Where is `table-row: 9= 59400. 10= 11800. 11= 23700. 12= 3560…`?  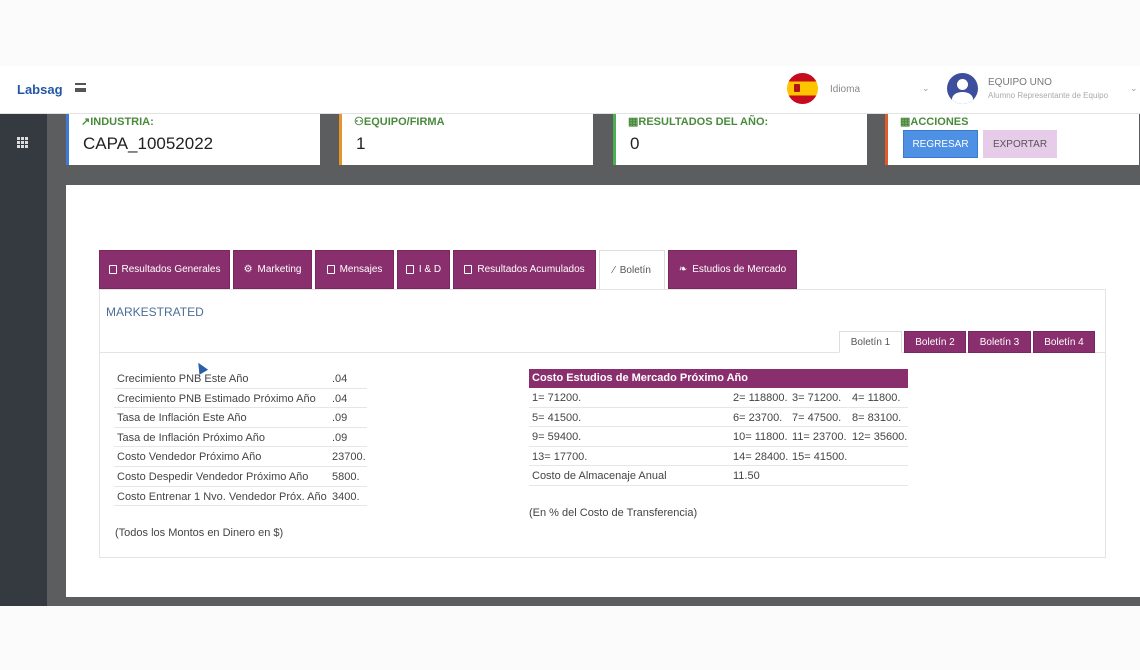
table-row: 9= 59400. 10= 11800. 11= 23700. 12= 3560… is located at coordinates (718, 437).